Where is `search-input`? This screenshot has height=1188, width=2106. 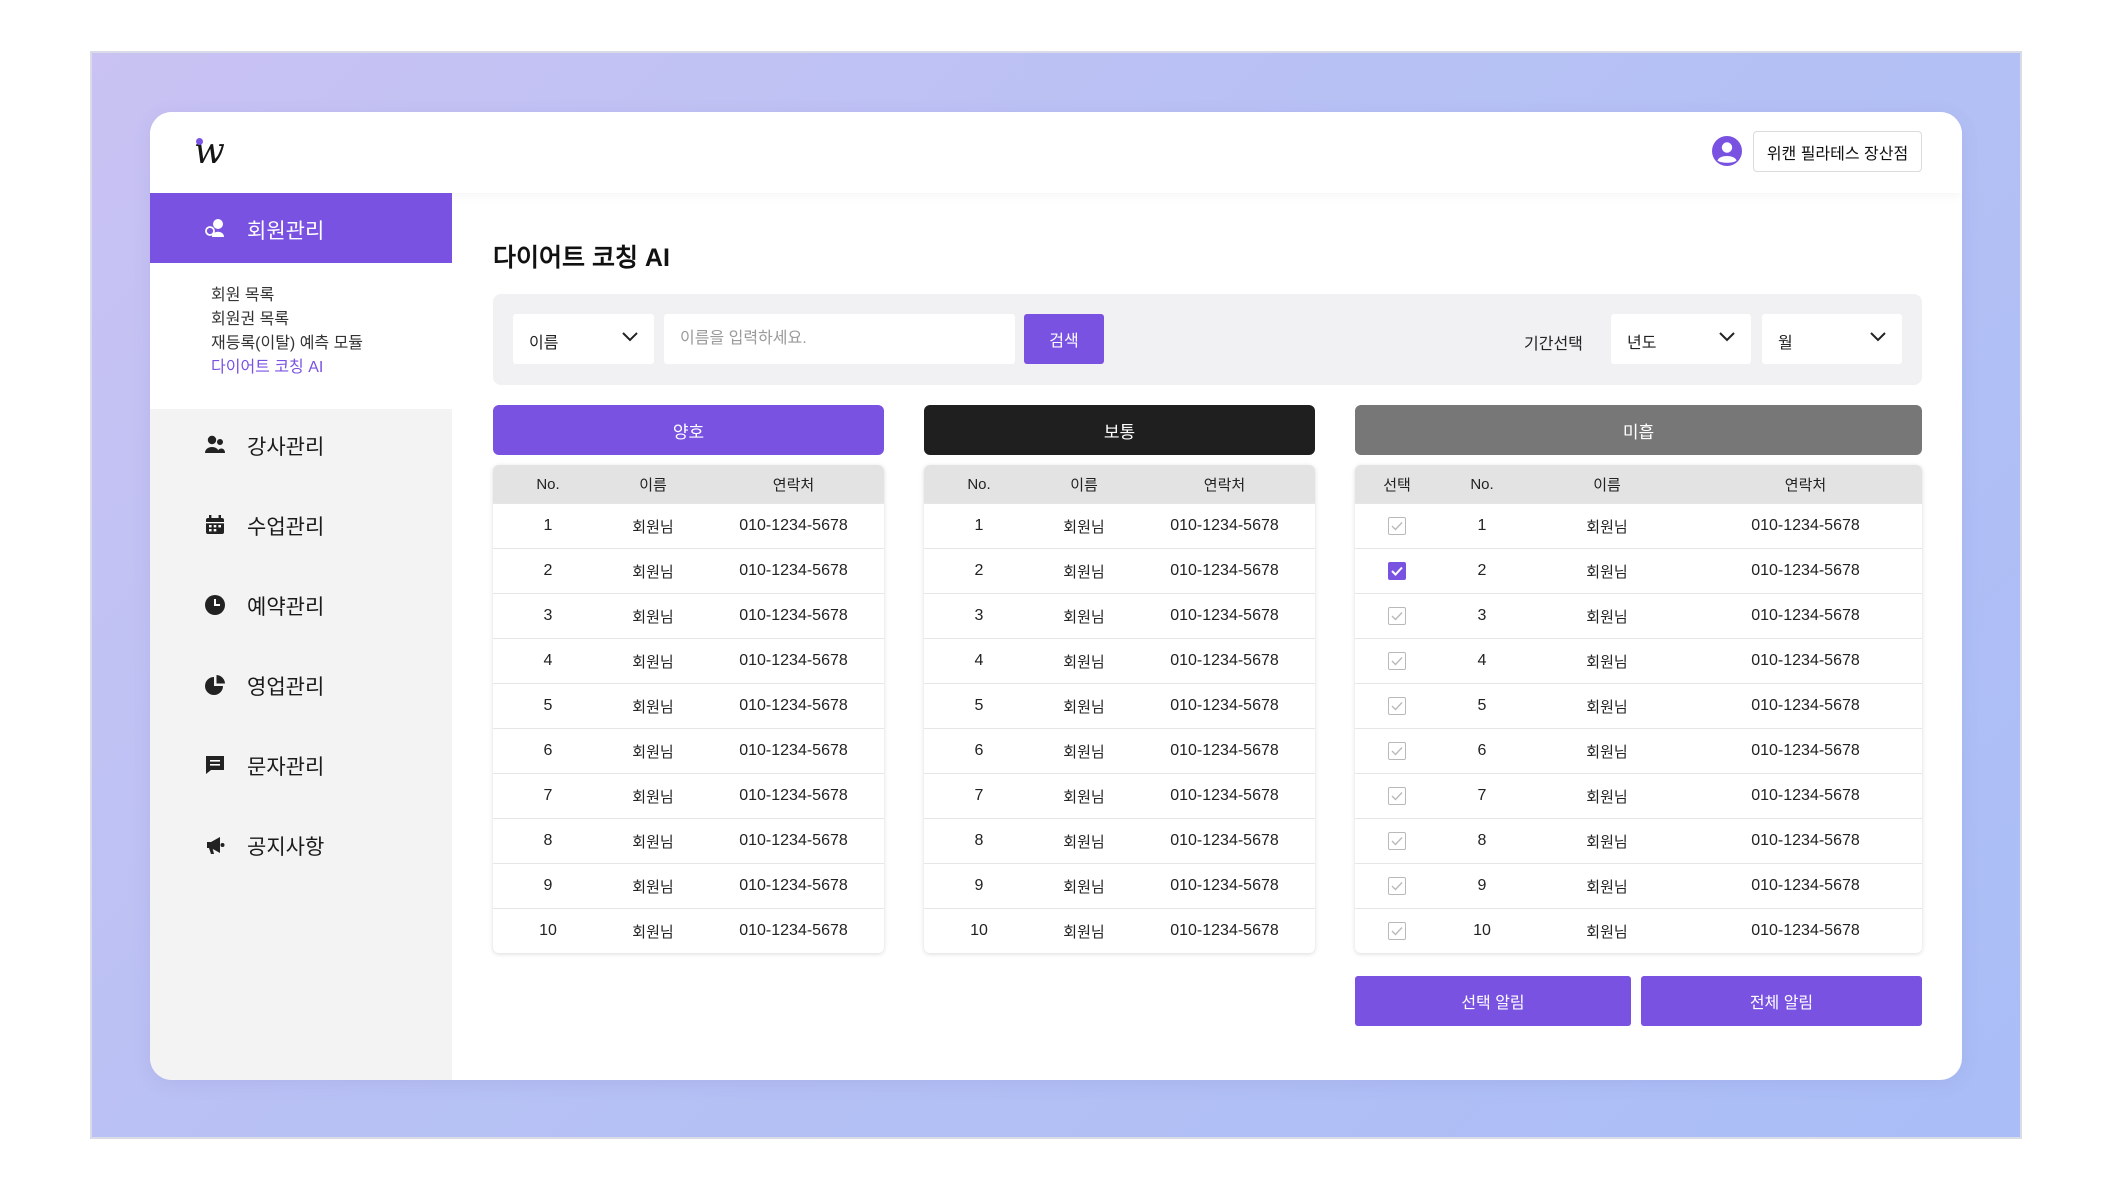 search-input is located at coordinates (839, 339).